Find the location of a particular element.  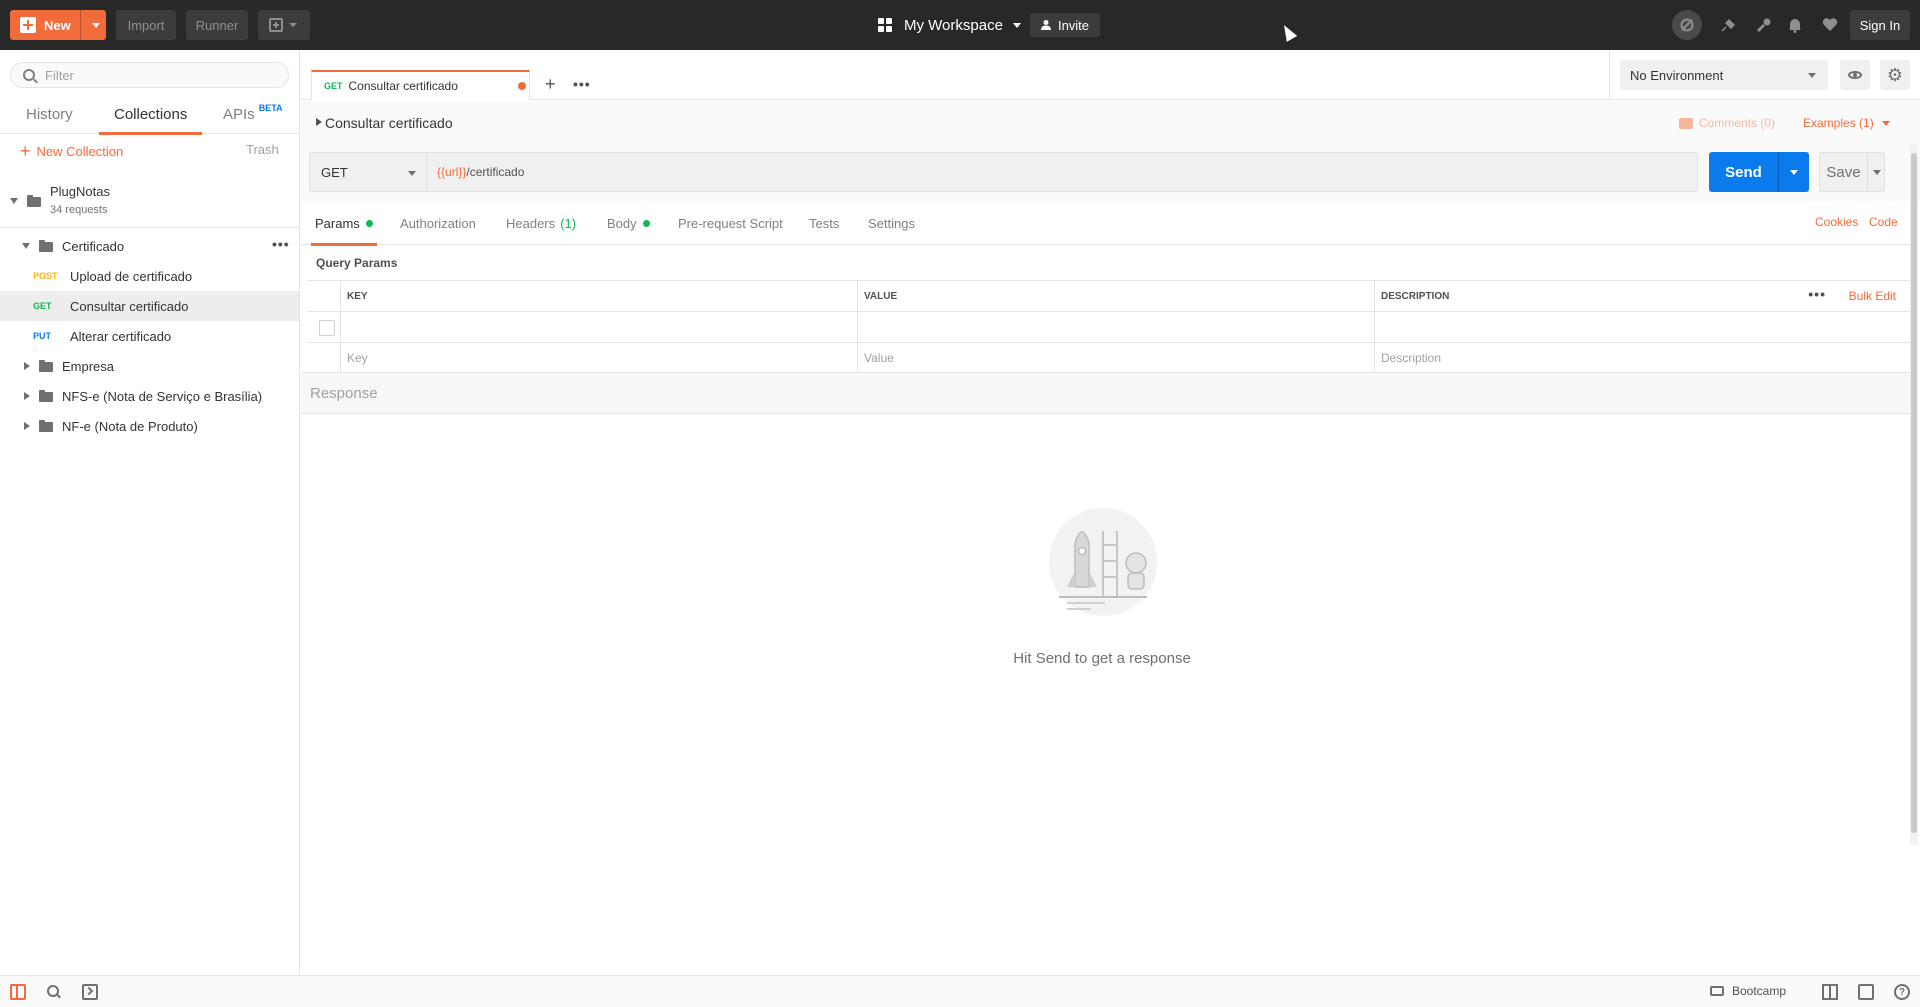

request-item-alterar: PUT Alterar certificado is located at coordinates (149, 336).